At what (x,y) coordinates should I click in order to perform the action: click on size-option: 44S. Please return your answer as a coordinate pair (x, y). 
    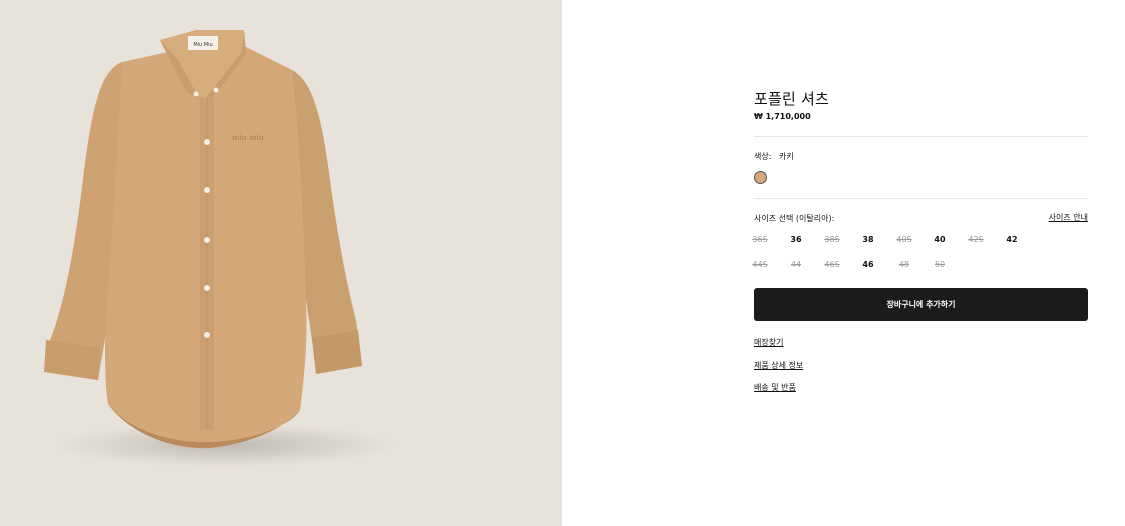
    Looking at the image, I should click on (760, 265).